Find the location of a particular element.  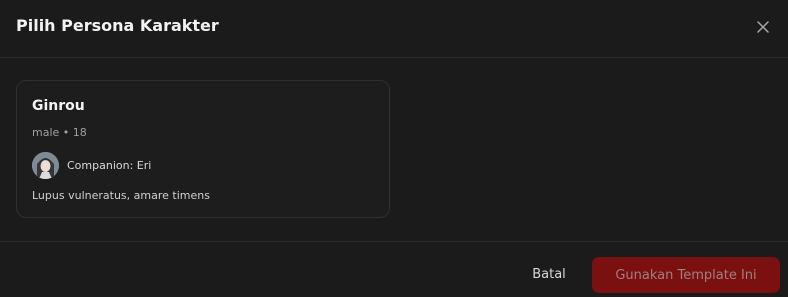

close-icon is located at coordinates (763, 27).